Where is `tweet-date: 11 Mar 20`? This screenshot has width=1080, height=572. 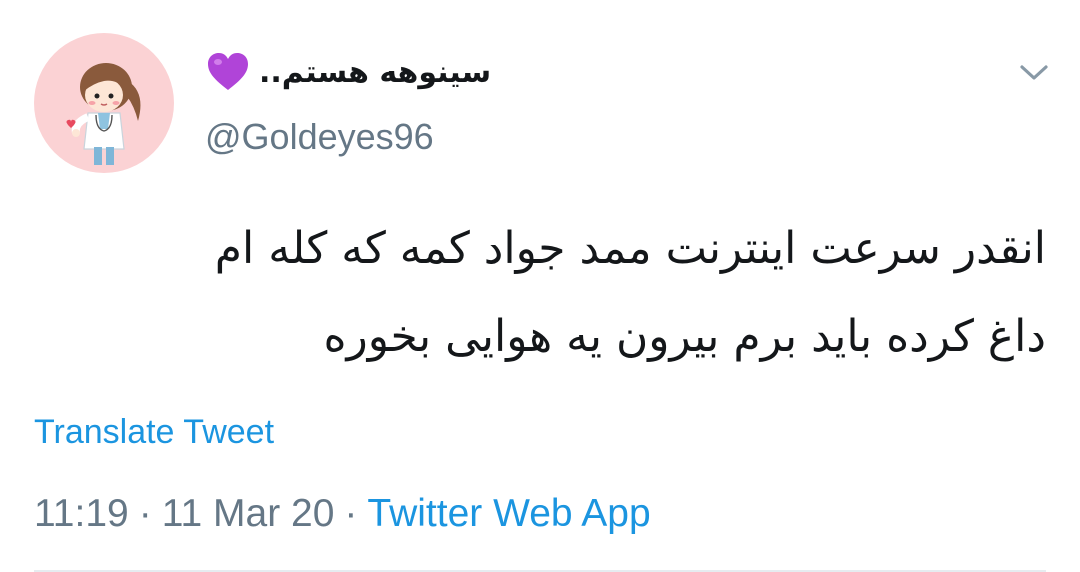 tweet-date: 11 Mar 20 is located at coordinates (248, 513).